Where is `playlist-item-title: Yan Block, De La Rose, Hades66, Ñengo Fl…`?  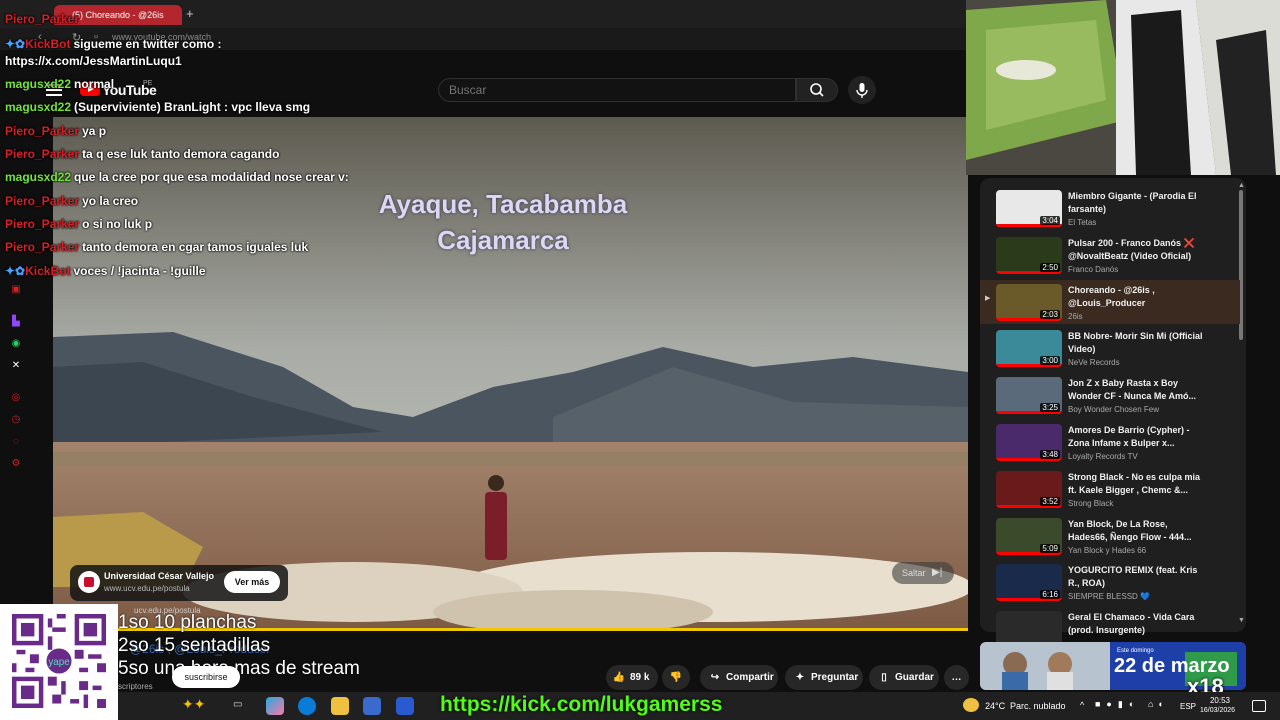
playlist-item-title: Yan Block, De La Rose, Hades66, Ñengo Fl… is located at coordinates (1138, 531).